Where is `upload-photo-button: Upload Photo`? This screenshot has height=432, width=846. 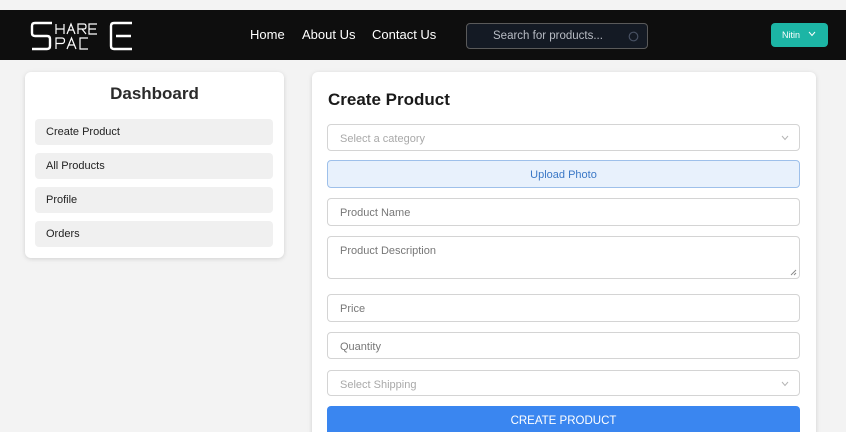 upload-photo-button: Upload Photo is located at coordinates (563, 174).